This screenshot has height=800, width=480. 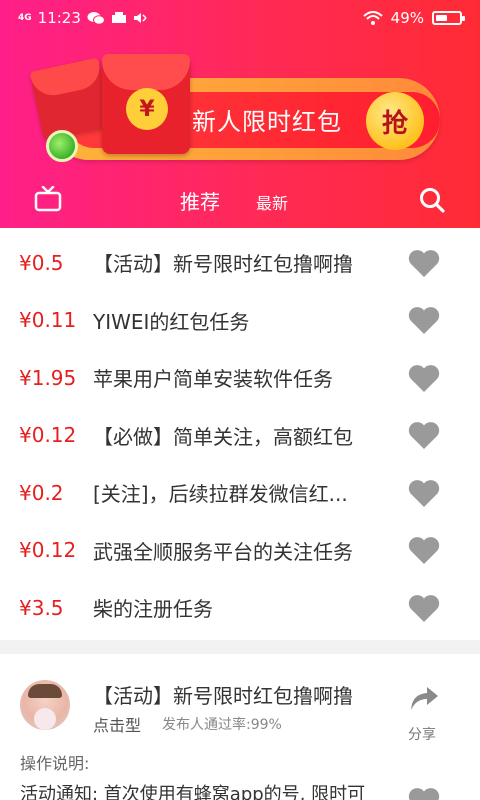 What do you see at coordinates (147, 109) in the screenshot?
I see `yen-symbol: ¥` at bounding box center [147, 109].